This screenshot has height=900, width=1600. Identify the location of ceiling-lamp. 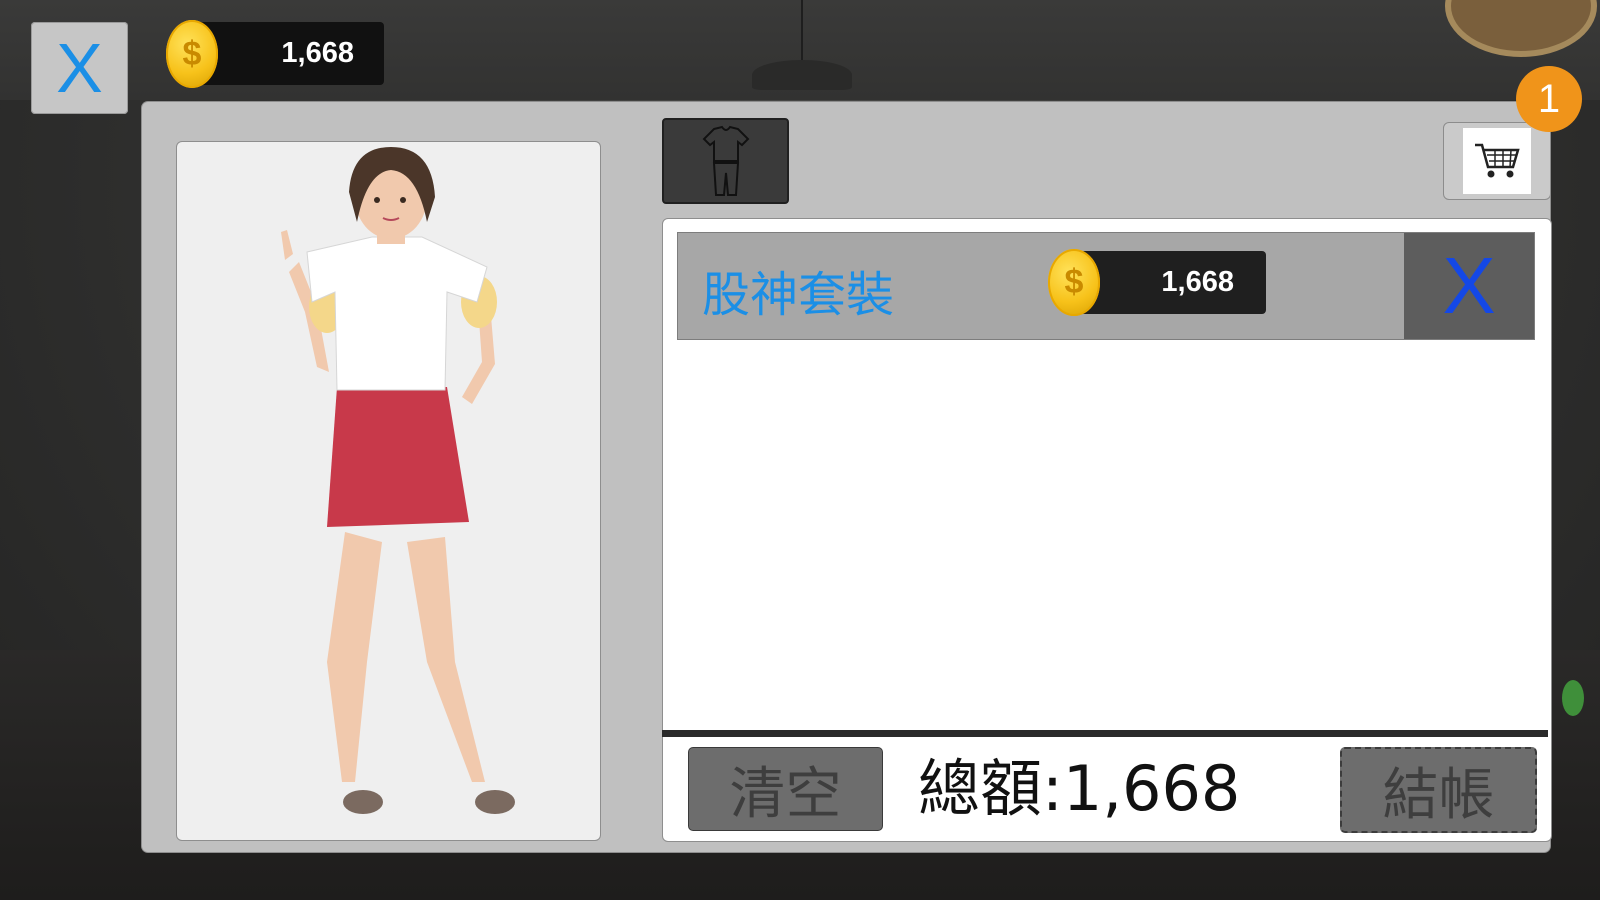
(802, 75).